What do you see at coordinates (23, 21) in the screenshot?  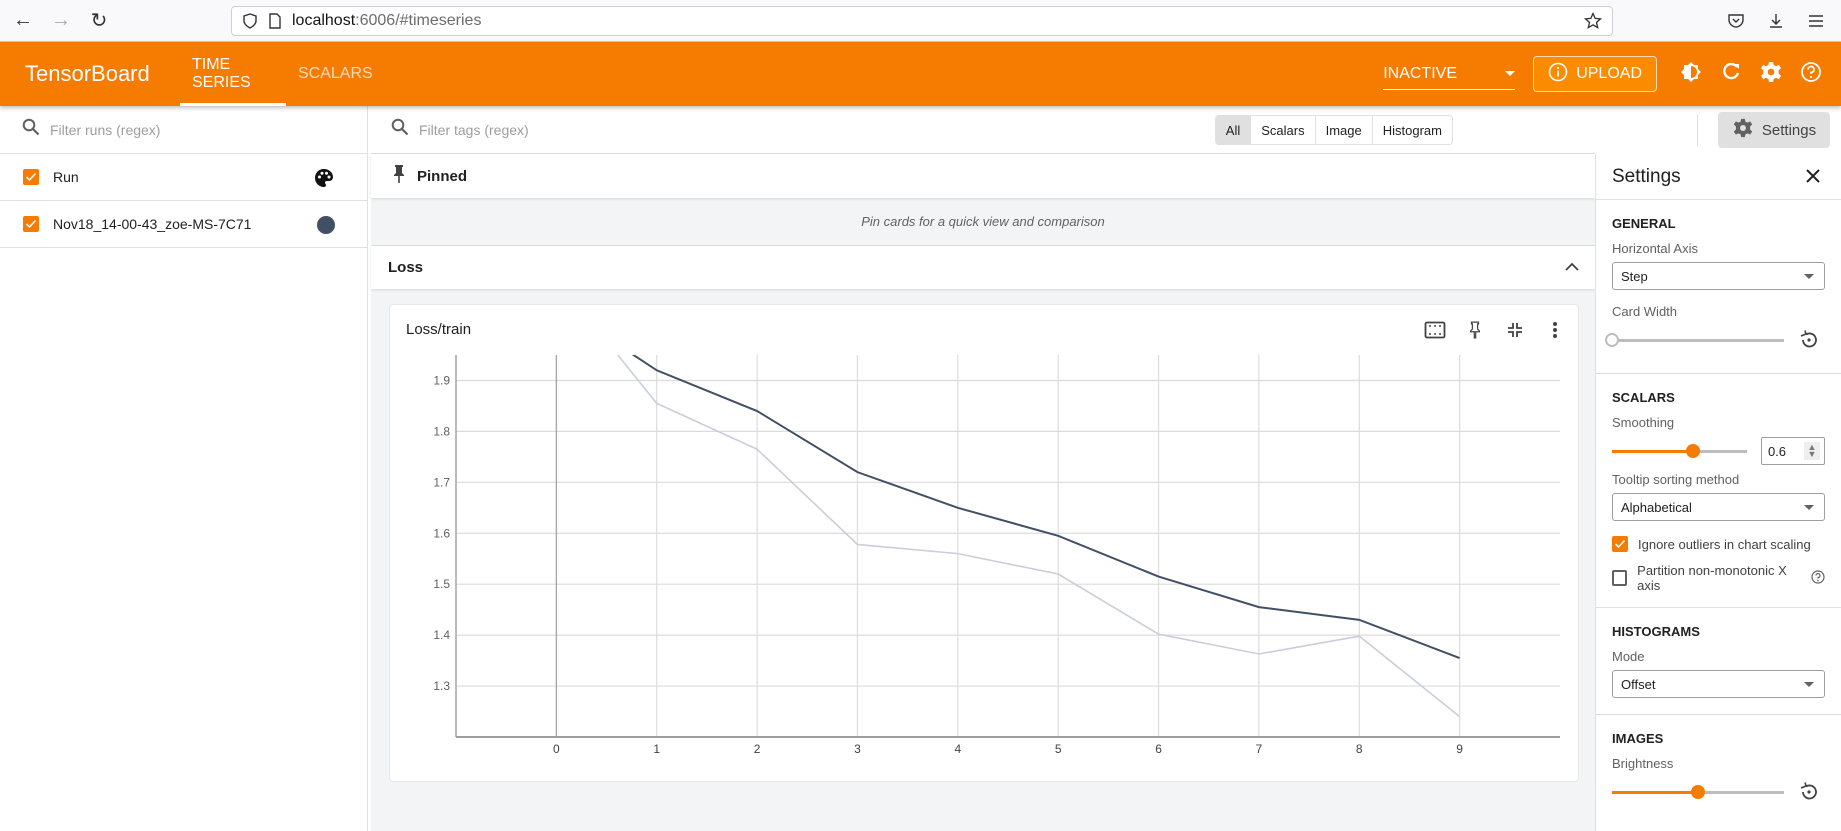 I see `back-button: ←` at bounding box center [23, 21].